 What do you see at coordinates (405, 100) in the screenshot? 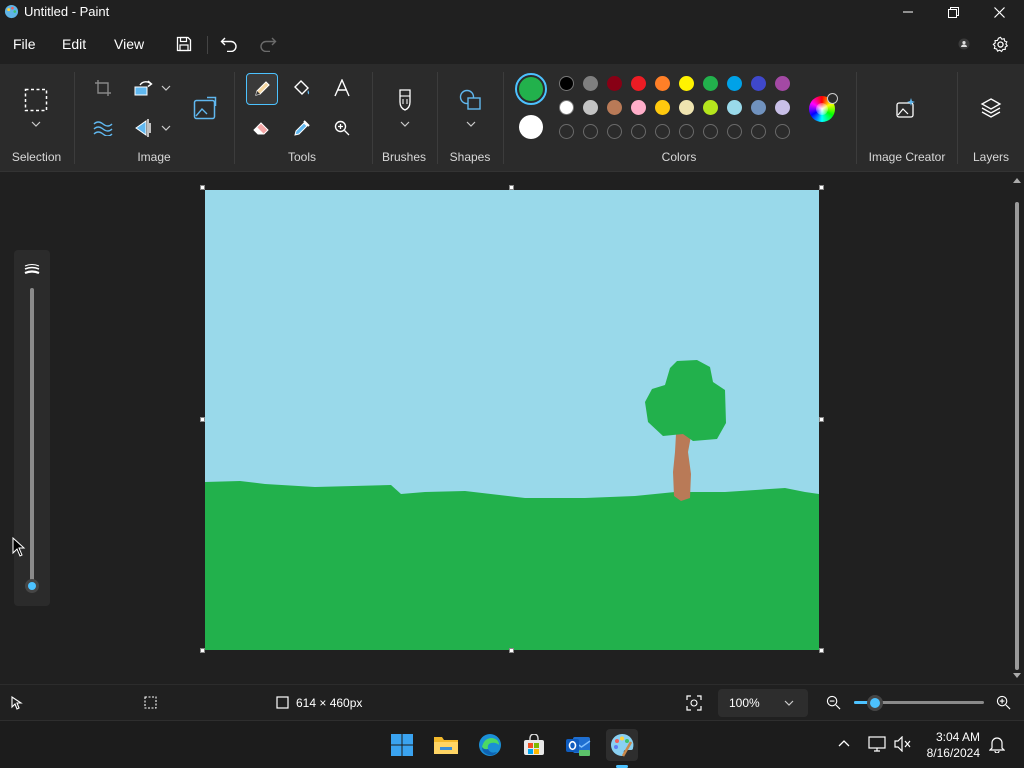
I see `brushes-button` at bounding box center [405, 100].